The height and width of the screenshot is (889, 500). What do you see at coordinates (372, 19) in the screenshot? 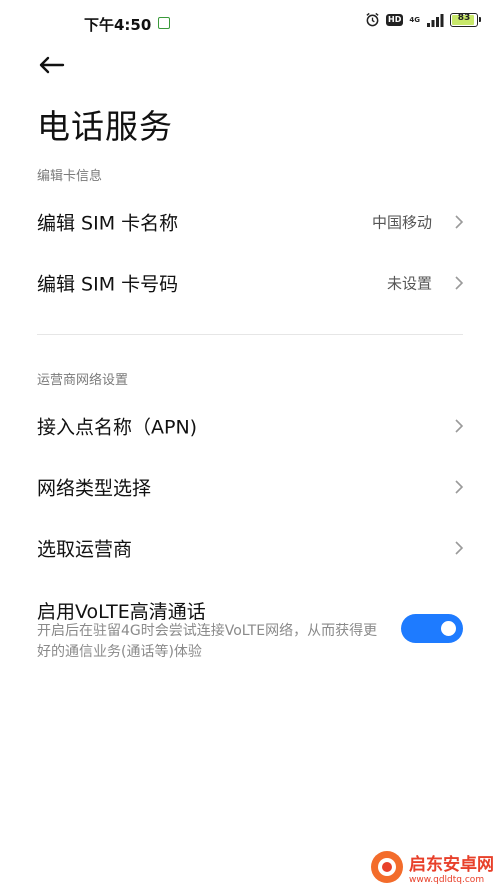
I see `alarm-icon` at bounding box center [372, 19].